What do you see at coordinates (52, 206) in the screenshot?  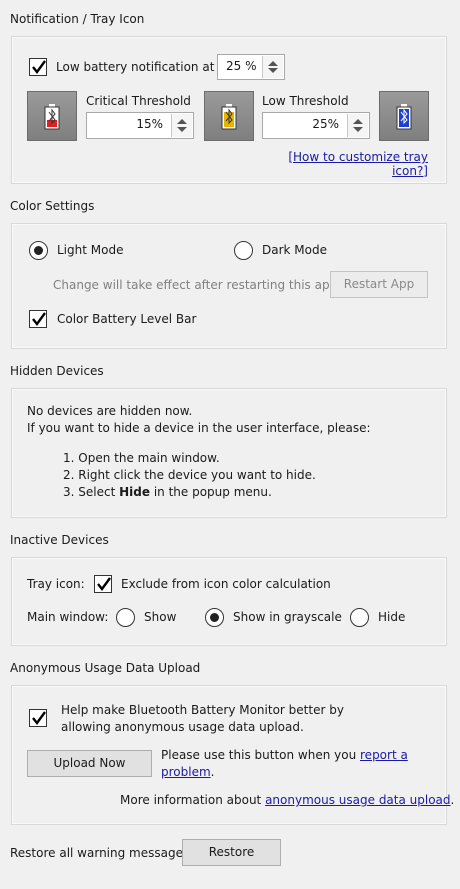 I see `color-settings-section-title: Color Settings` at bounding box center [52, 206].